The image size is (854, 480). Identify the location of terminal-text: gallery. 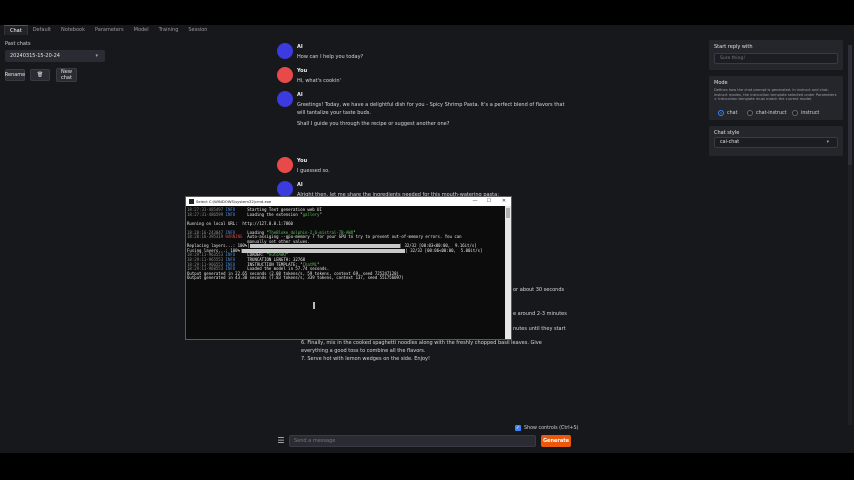
(311, 214).